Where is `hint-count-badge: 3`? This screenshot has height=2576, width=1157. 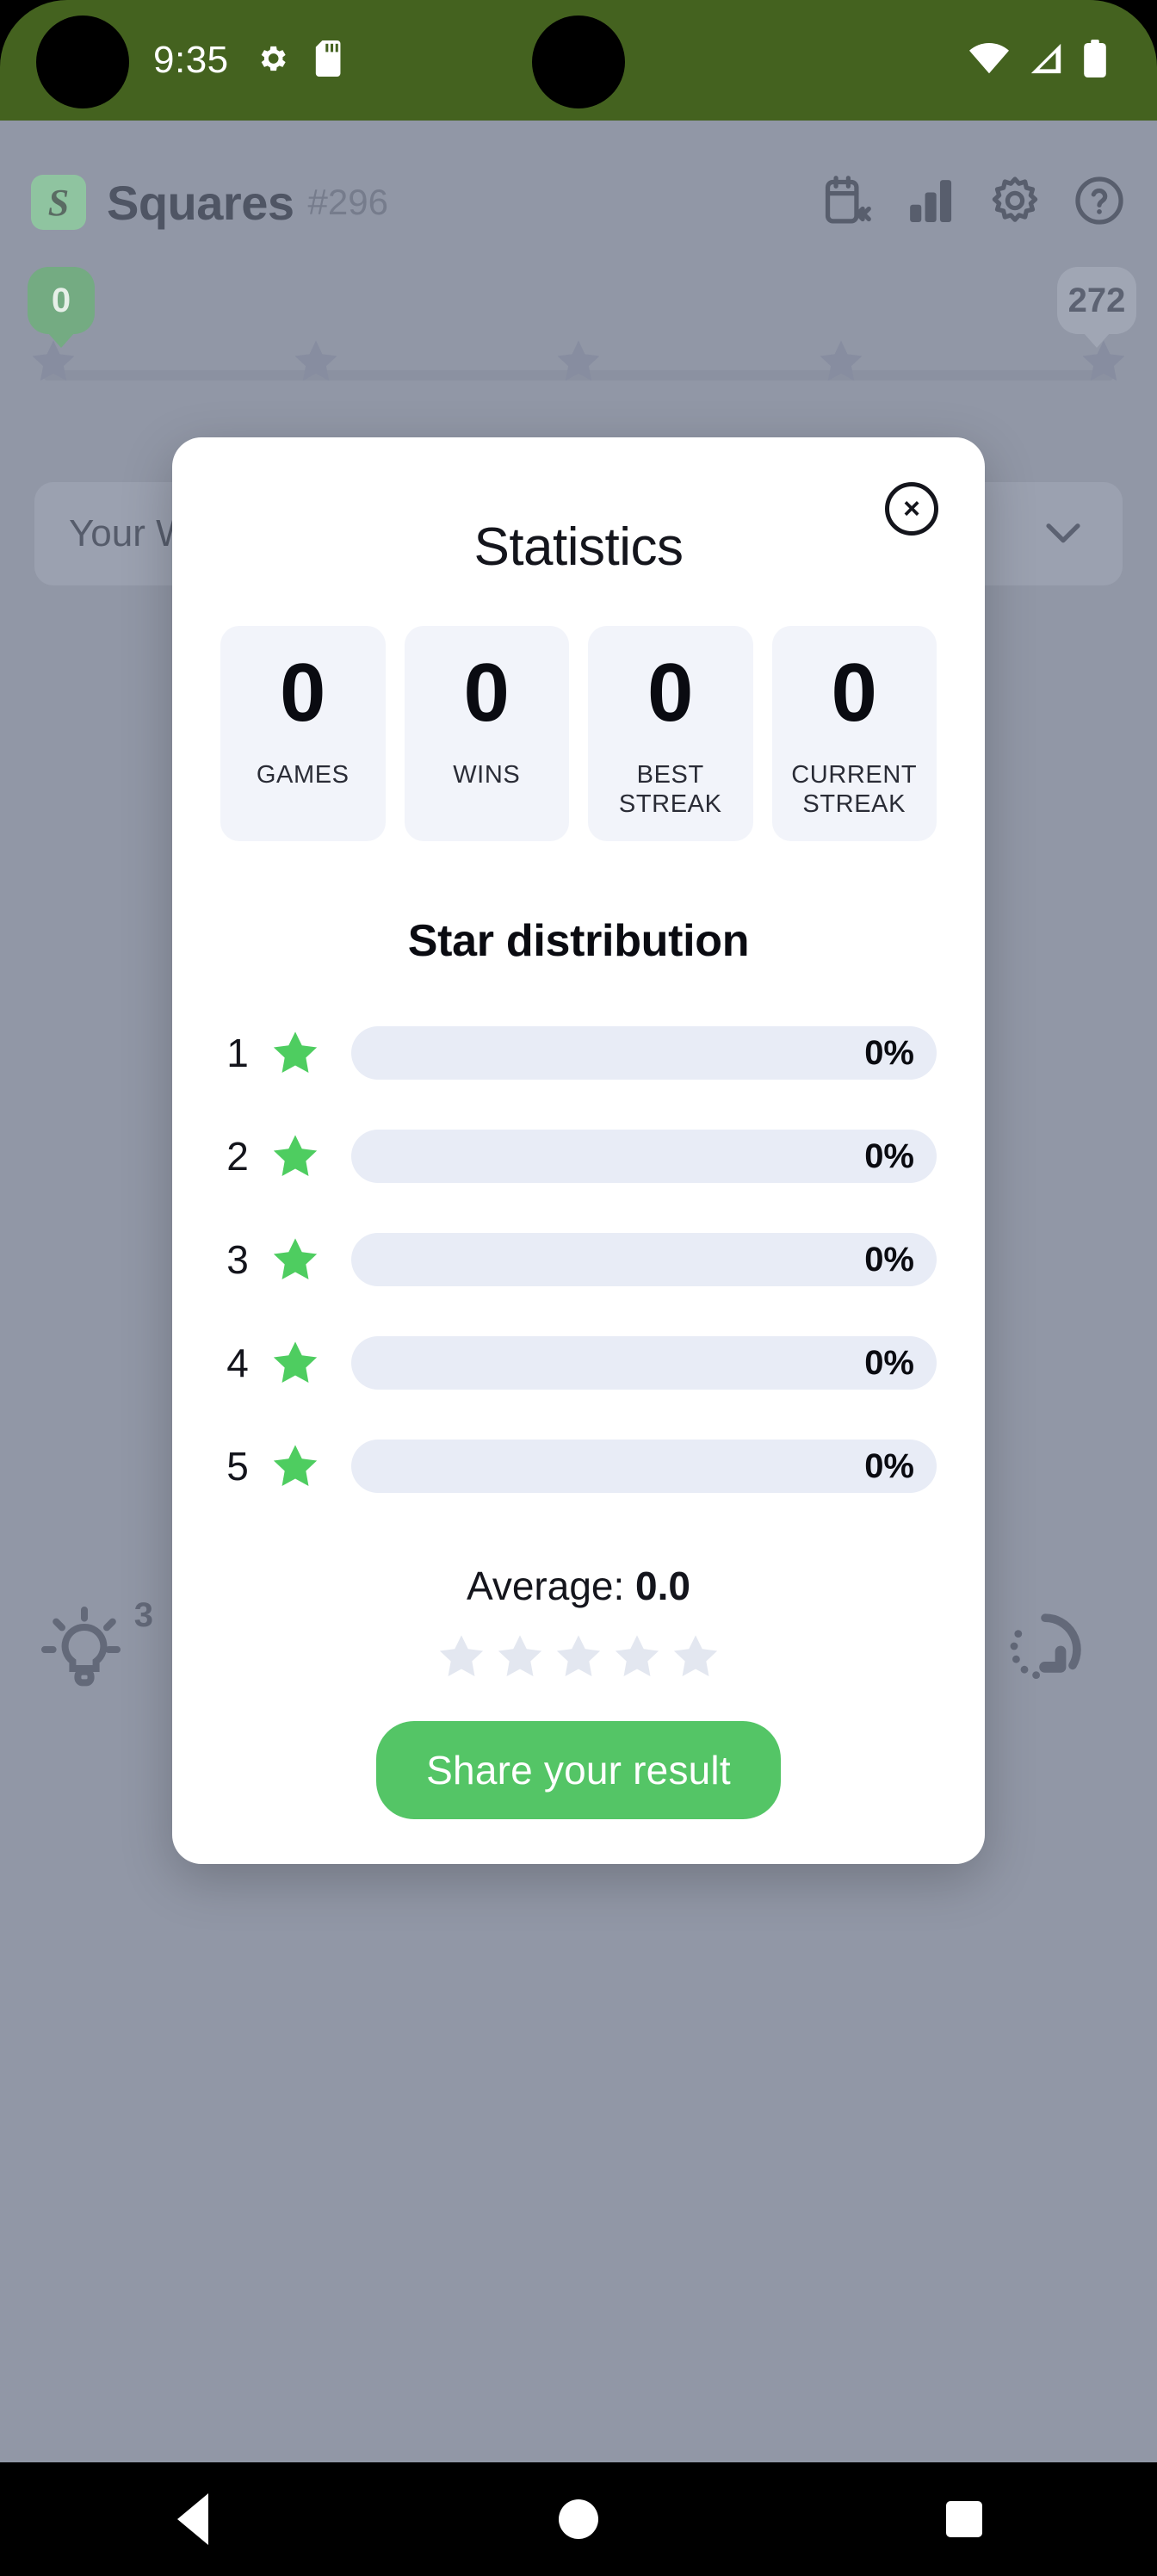 hint-count-badge: 3 is located at coordinates (143, 1615).